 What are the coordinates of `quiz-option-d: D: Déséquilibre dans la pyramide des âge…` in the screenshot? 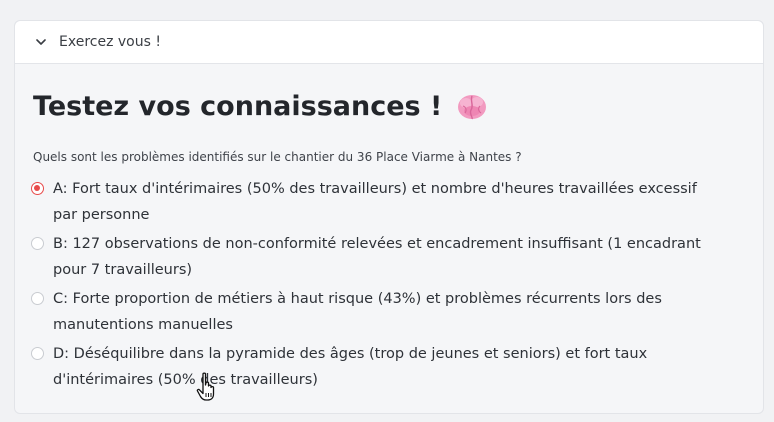 It's located at (381, 368).